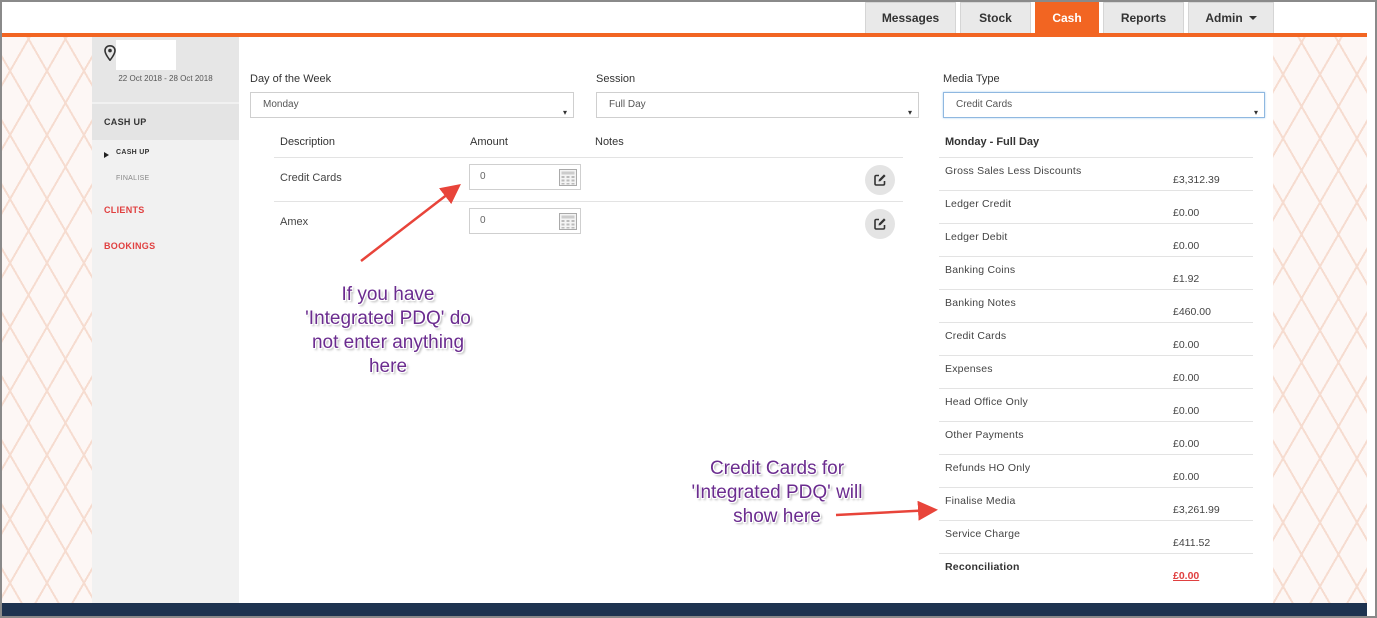  What do you see at coordinates (1096, 371) in the screenshot?
I see `summary-row: Expenses £0.00` at bounding box center [1096, 371].